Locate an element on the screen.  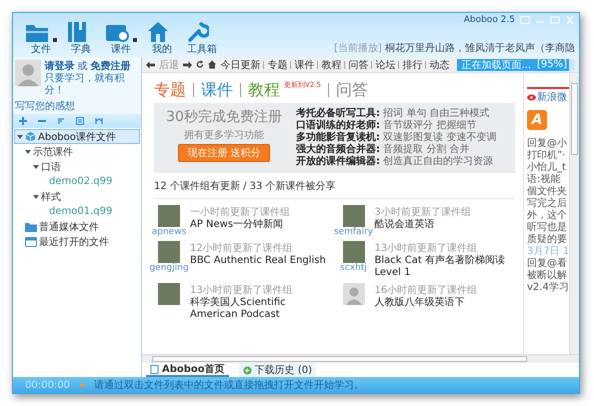
tree-item: 最近打开的文件 is located at coordinates (77, 241).